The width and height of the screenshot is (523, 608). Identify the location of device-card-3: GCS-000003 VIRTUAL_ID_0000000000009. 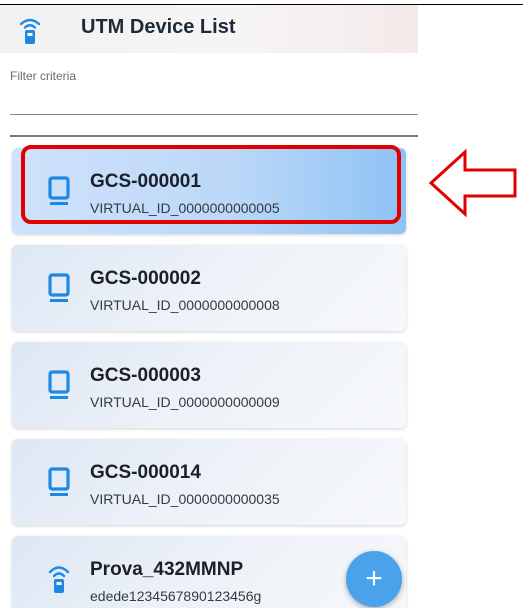
(209, 385).